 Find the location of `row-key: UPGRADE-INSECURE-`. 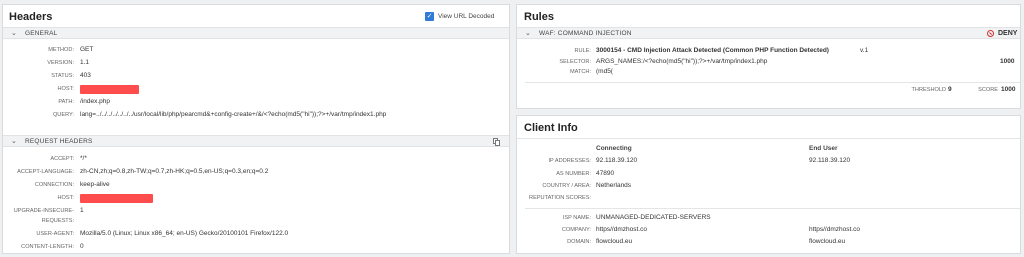

row-key: UPGRADE-INSECURE- is located at coordinates (43, 211).